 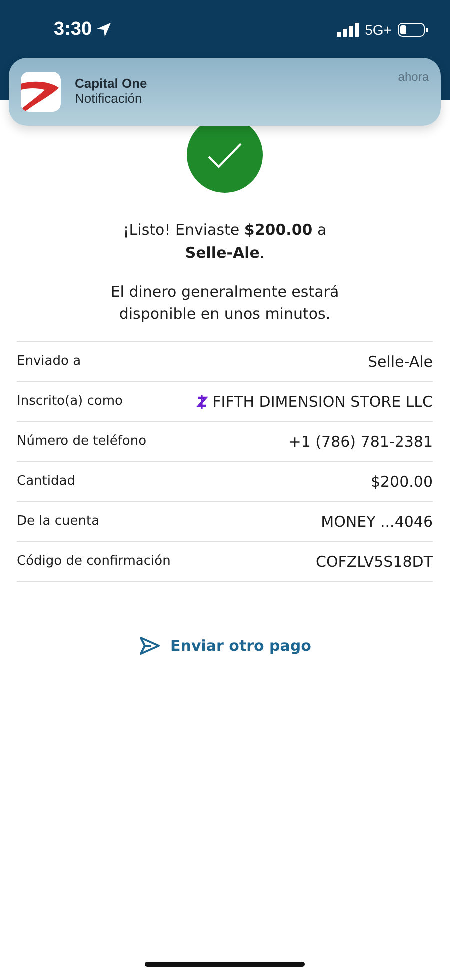 I want to click on location-arrow-icon, so click(x=104, y=30).